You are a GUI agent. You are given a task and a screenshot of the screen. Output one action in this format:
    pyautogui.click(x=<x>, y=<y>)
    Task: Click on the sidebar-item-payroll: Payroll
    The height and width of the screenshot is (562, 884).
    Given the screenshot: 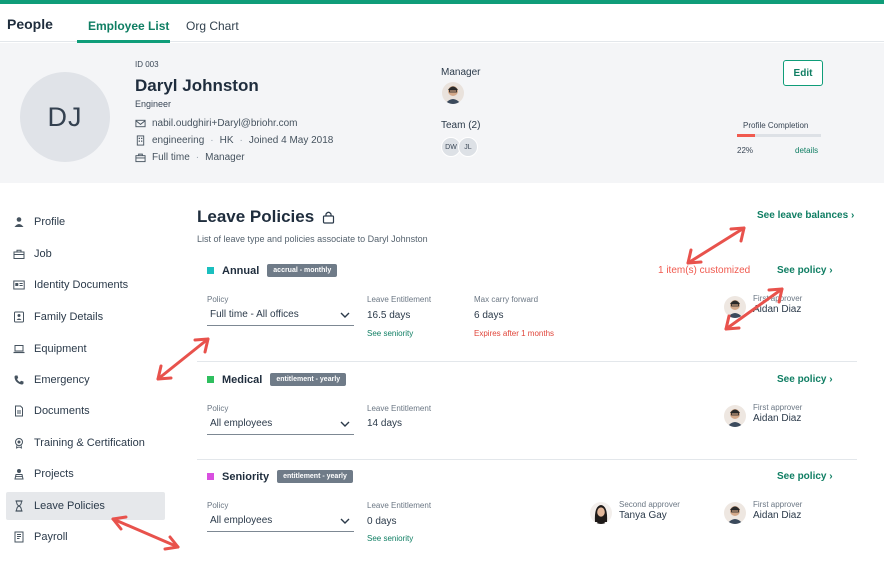 What is the action you would take?
    pyautogui.click(x=85, y=537)
    